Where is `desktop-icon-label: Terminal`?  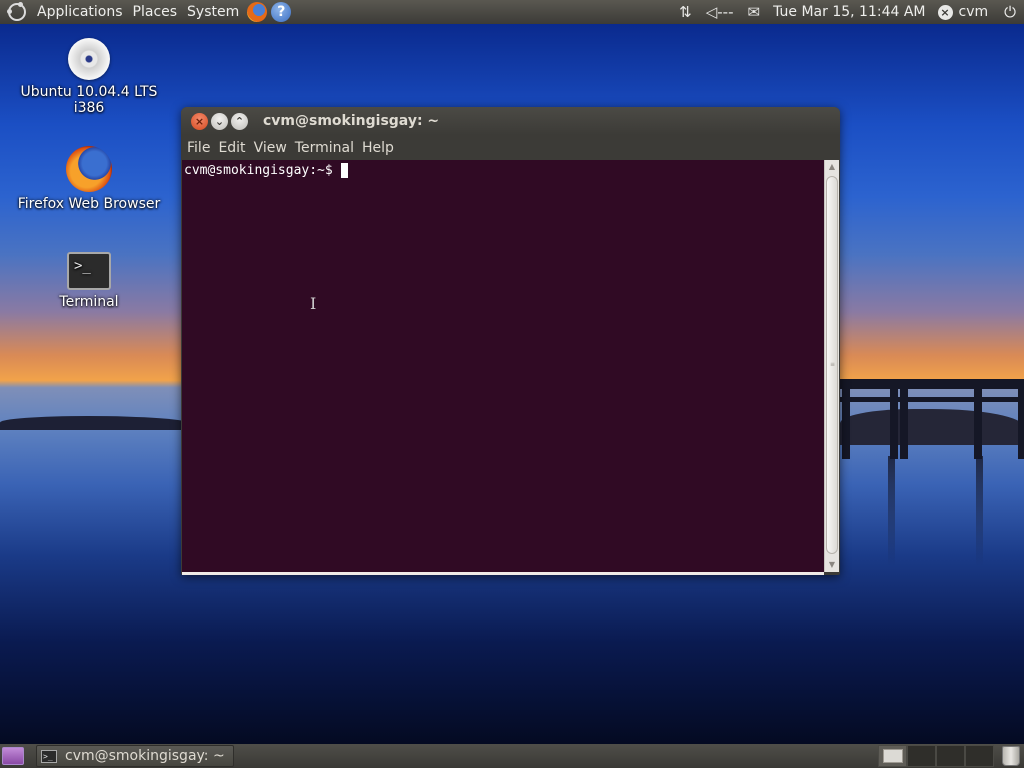 desktop-icon-label: Terminal is located at coordinates (89, 302).